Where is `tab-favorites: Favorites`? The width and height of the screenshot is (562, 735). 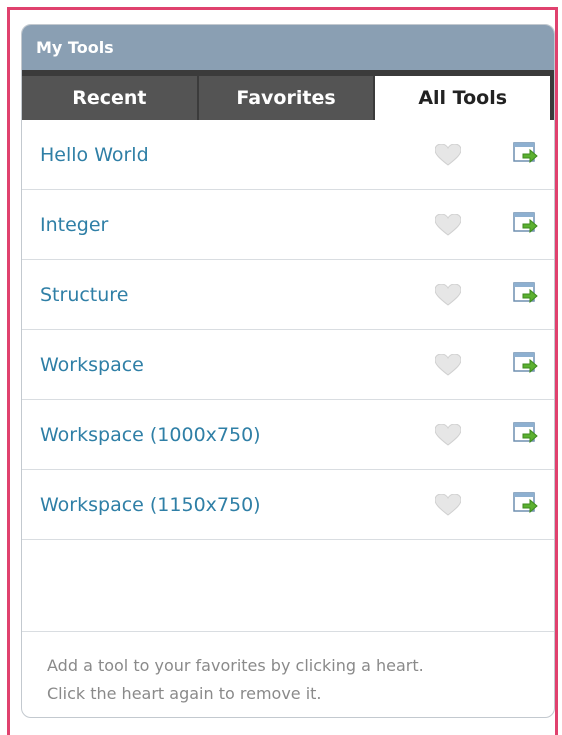 tab-favorites: Favorites is located at coordinates (287, 98).